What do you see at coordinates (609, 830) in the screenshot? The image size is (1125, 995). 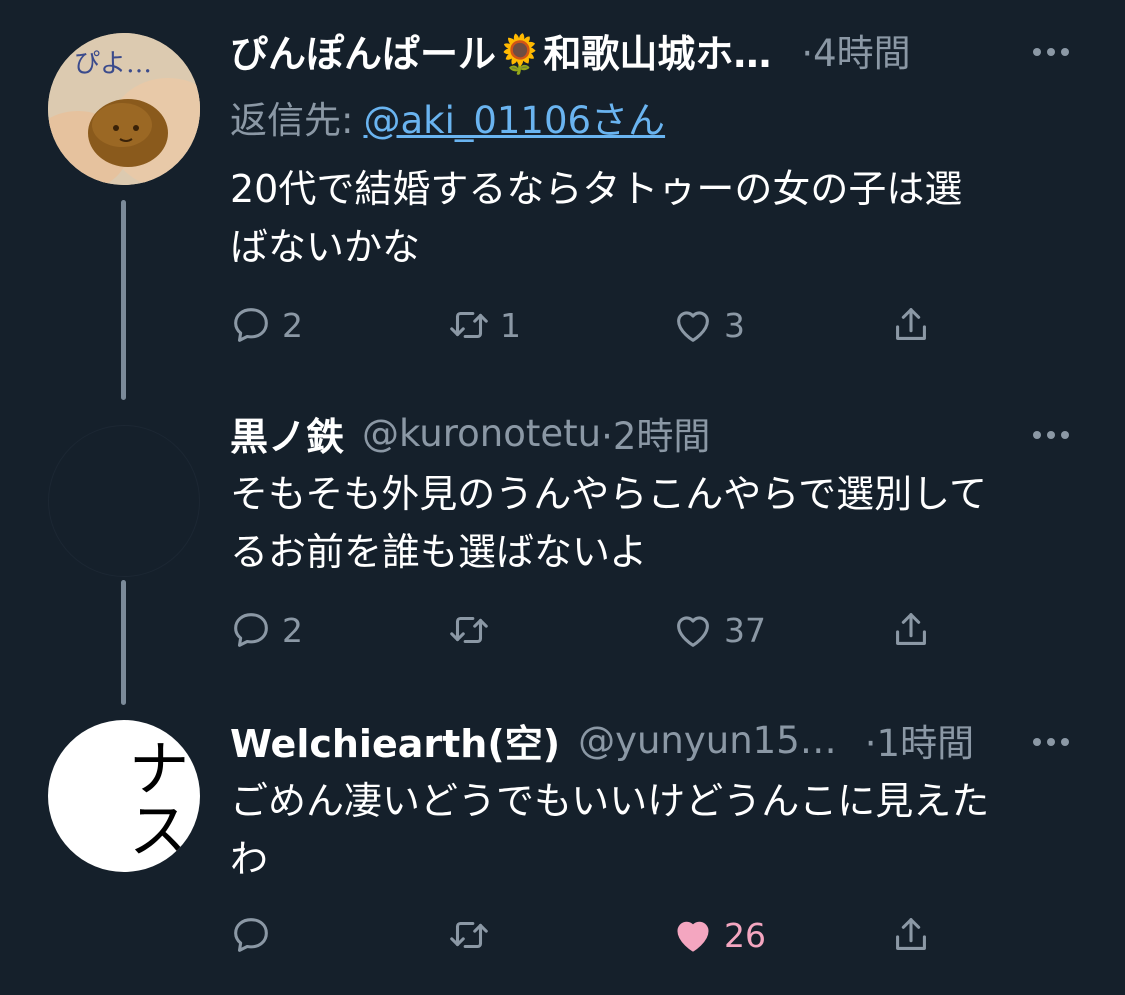 I see `tweet-text: ごめん凄いどうでもいいけどうんこに見えた わ` at bounding box center [609, 830].